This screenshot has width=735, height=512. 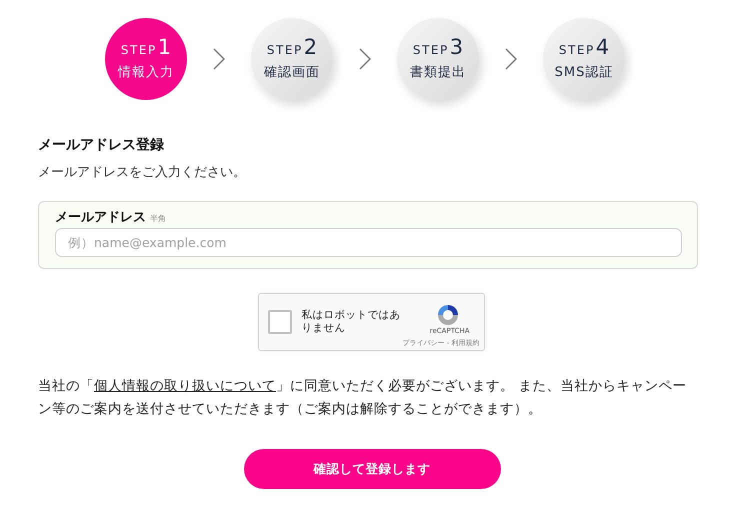 I want to click on captcha-checkbox, so click(x=280, y=322).